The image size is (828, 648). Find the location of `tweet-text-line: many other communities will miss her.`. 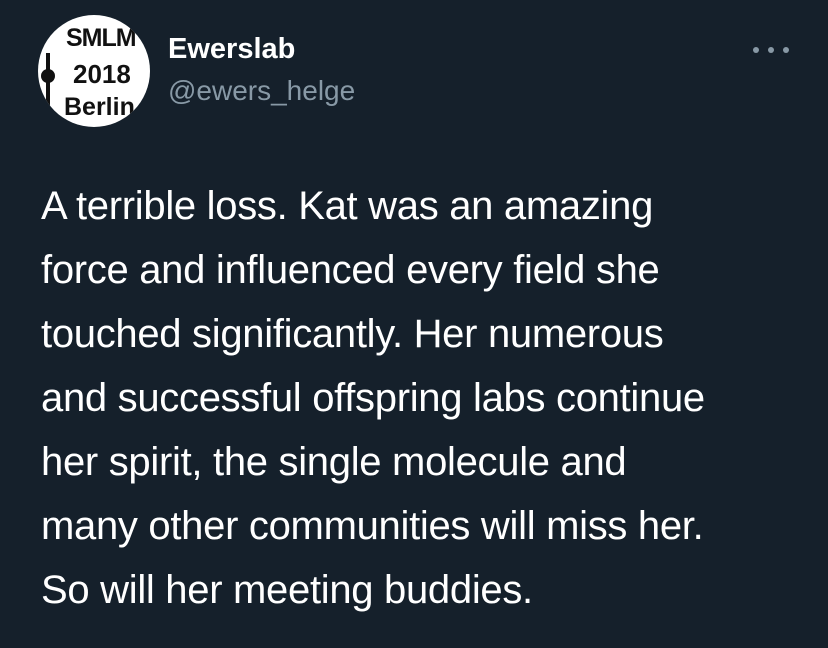

tweet-text-line: many other communities will miss her. is located at coordinates (372, 526).